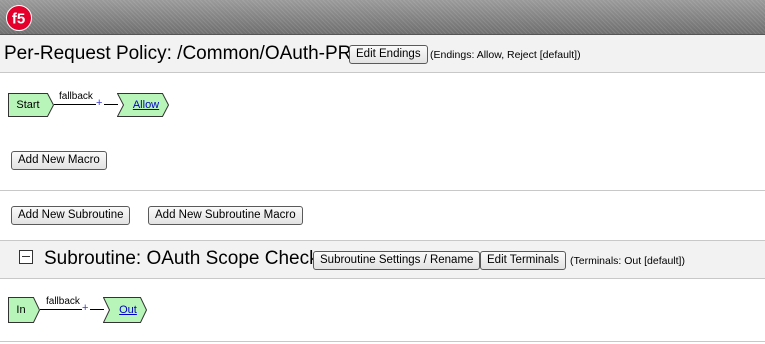 Image resolution: width=765 pixels, height=344 pixels. I want to click on add-new-macro-button: Add New Macro, so click(59, 160).